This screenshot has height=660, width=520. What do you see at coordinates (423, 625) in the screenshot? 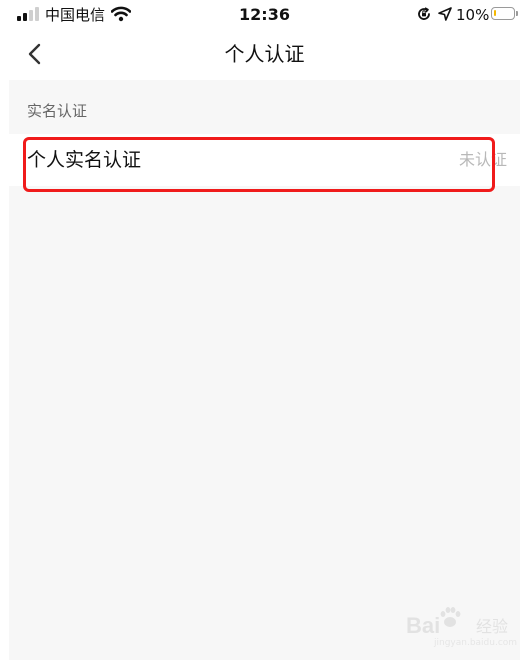
I see `watermark-text: Bai` at bounding box center [423, 625].